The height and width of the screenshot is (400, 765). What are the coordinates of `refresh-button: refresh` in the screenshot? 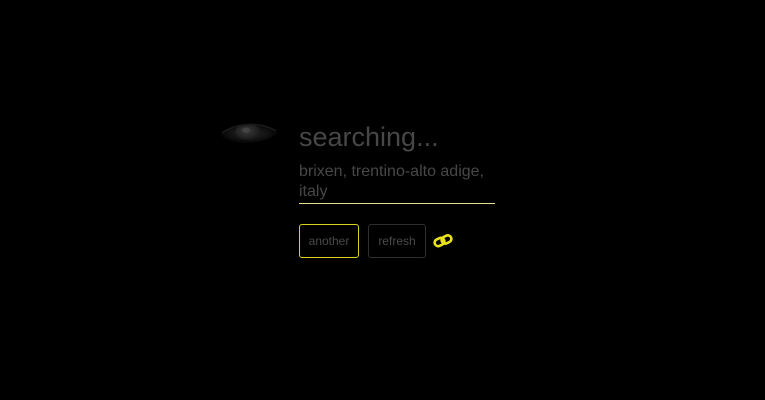 It's located at (397, 241).